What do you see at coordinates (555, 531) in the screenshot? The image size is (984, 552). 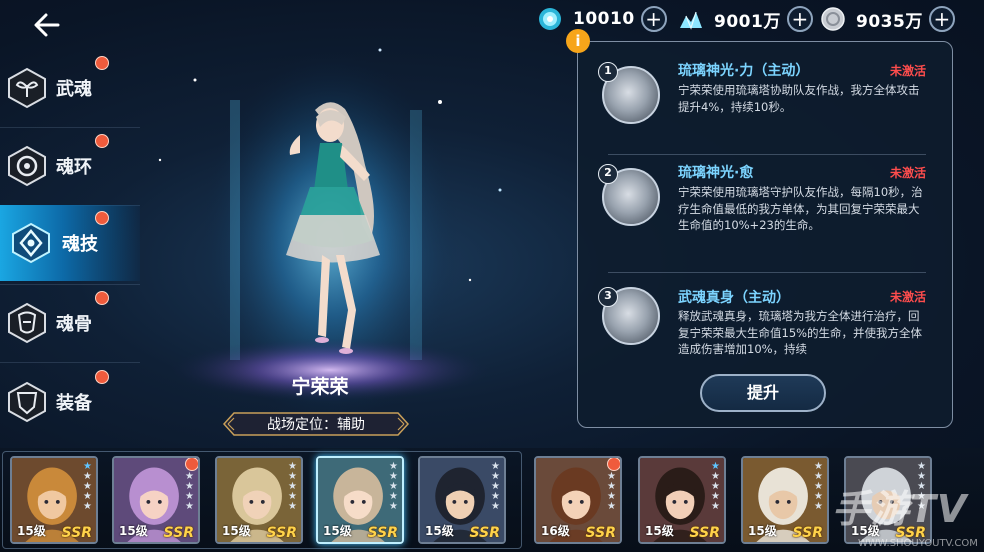 I see `hero-level: 16级` at bounding box center [555, 531].